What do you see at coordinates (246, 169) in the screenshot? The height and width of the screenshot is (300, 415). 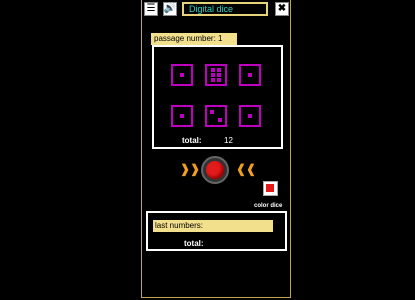 I see `chevron-left-icon: ❰❰` at bounding box center [246, 169].